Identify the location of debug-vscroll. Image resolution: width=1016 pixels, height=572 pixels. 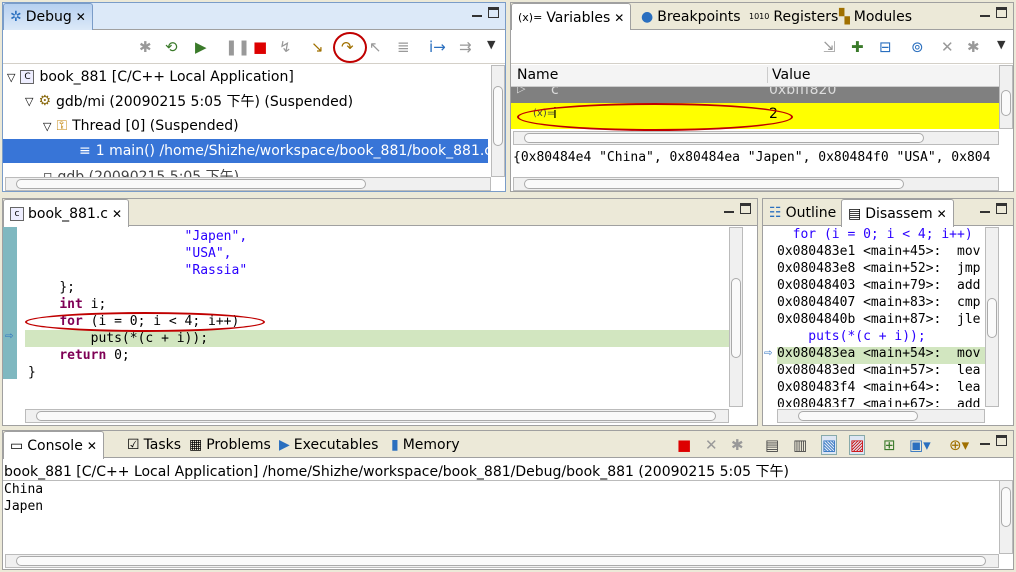
(498, 121).